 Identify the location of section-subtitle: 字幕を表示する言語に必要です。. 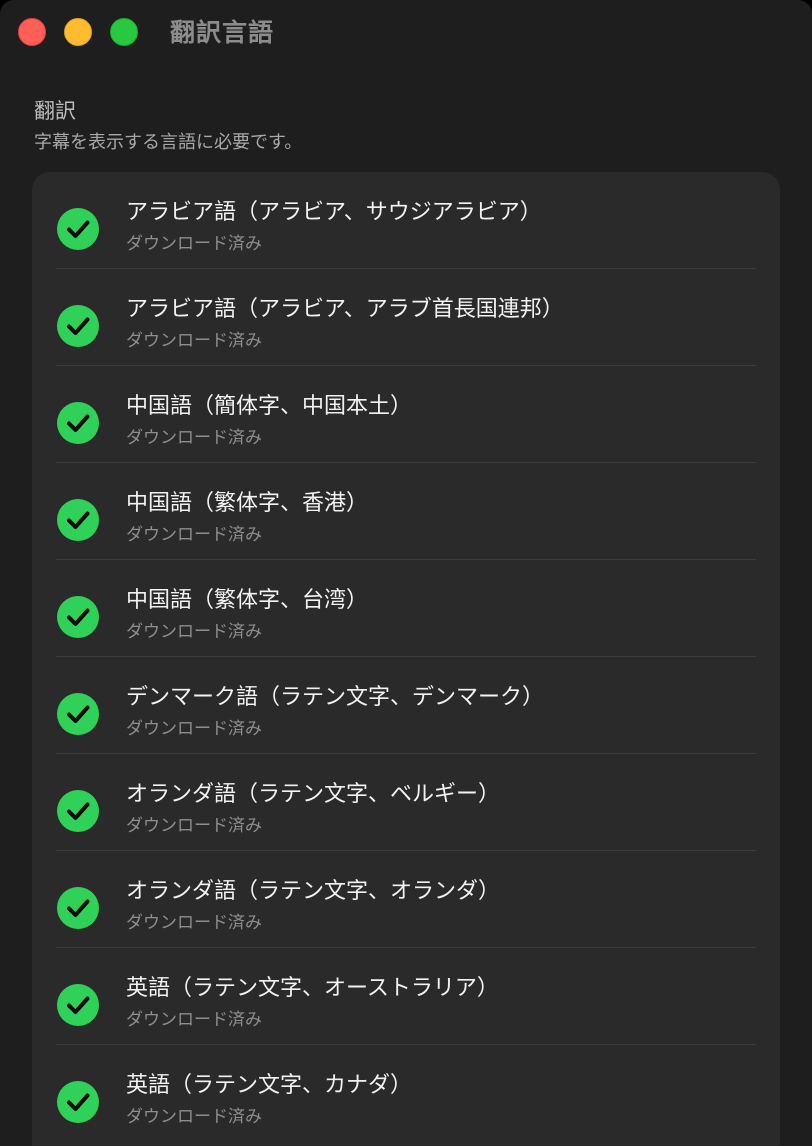
(168, 142).